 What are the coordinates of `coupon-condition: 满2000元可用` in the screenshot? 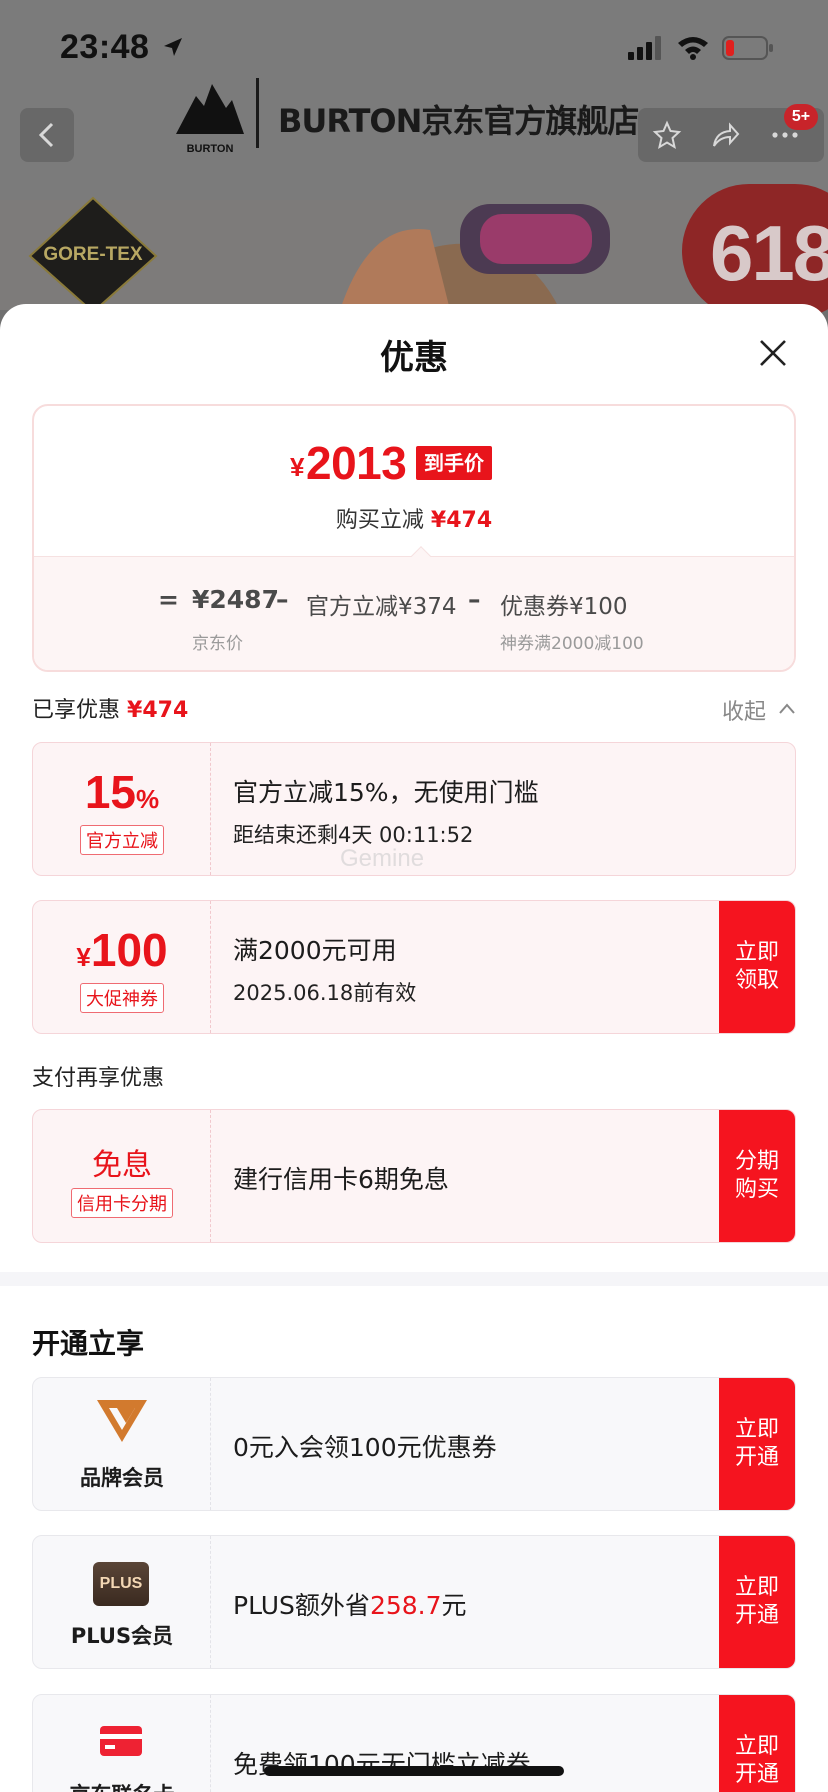 It's located at (315, 950).